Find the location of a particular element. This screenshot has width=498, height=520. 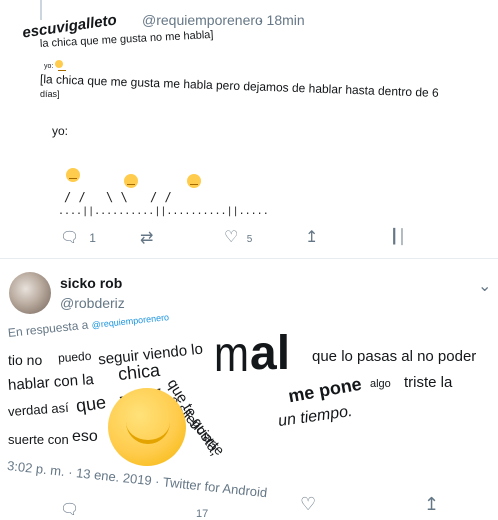

body-word: suerte con is located at coordinates (38, 439).